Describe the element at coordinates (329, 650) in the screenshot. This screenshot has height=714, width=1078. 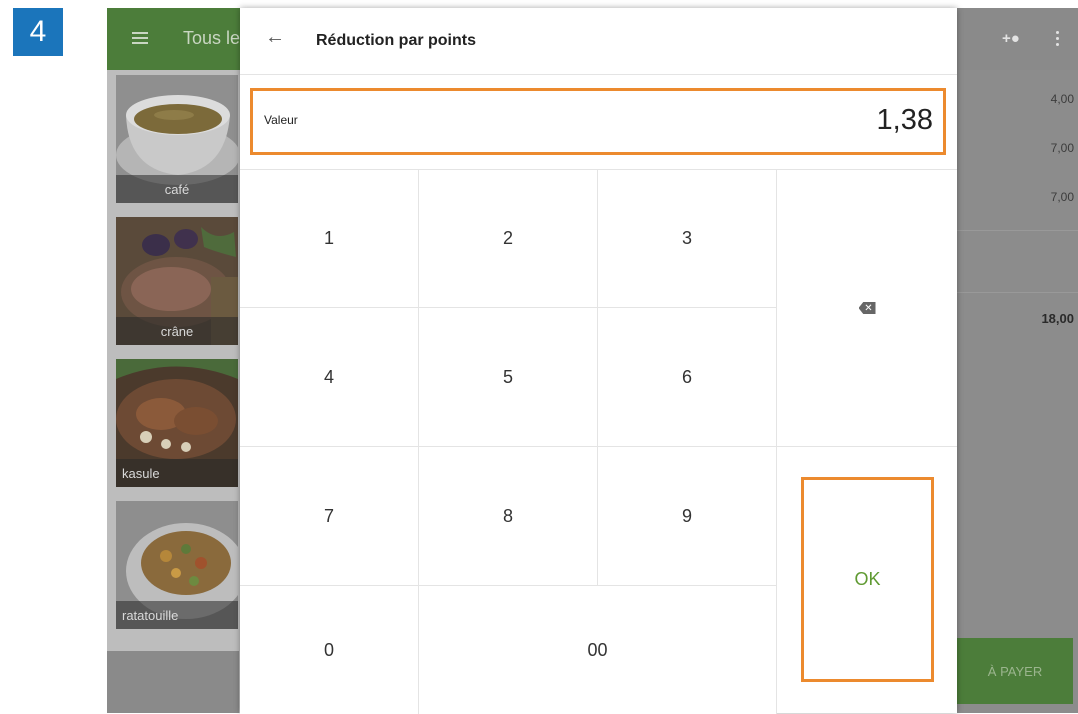
I see `key-0: 0` at that location.